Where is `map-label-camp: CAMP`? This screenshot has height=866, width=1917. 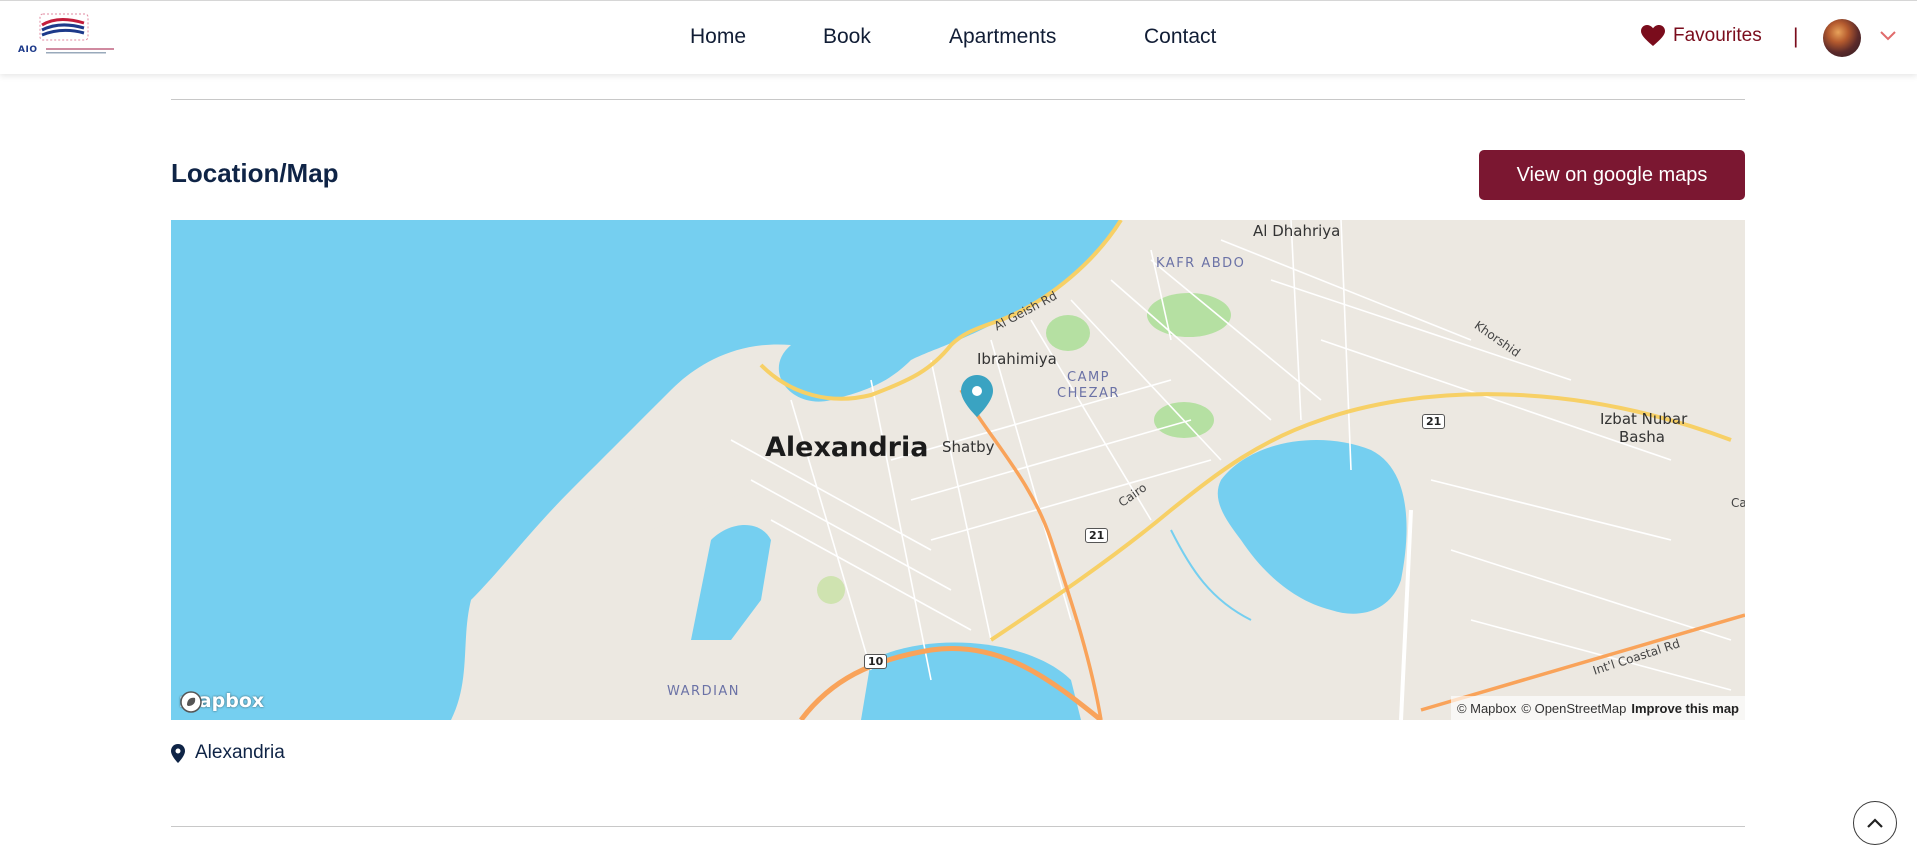
map-label-camp: CAMP is located at coordinates (1089, 377).